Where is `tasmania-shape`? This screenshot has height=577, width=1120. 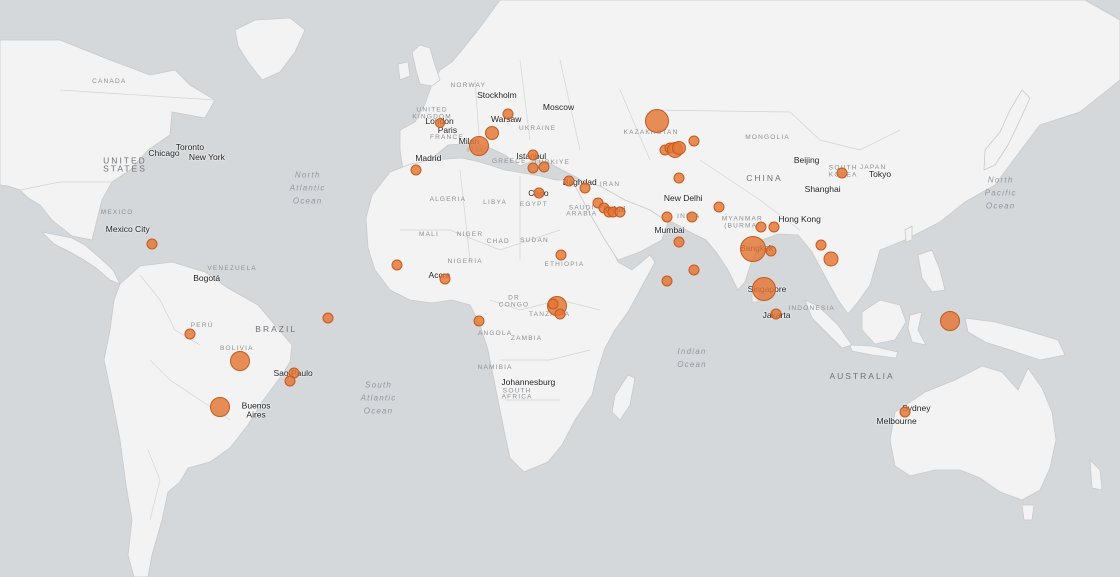 tasmania-shape is located at coordinates (1028, 512).